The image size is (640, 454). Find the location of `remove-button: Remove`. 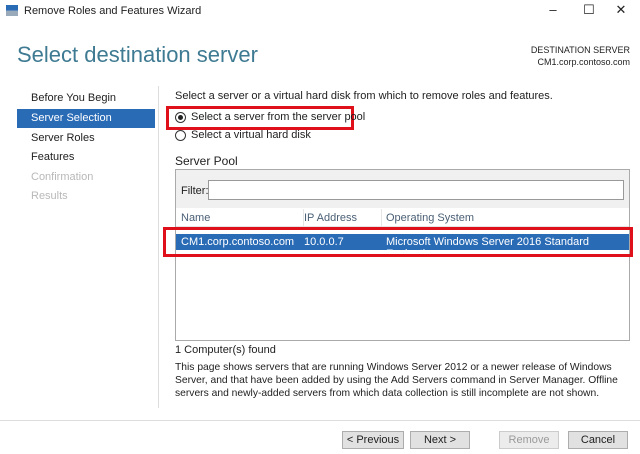

remove-button: Remove is located at coordinates (529, 440).